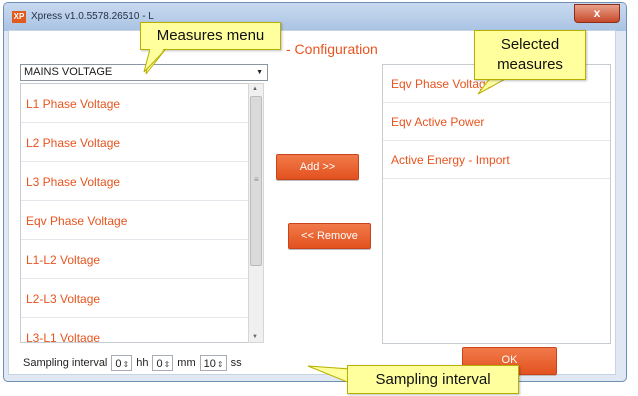  Describe the element at coordinates (142, 363) in the screenshot. I see `hours-unit-label: hh` at that location.